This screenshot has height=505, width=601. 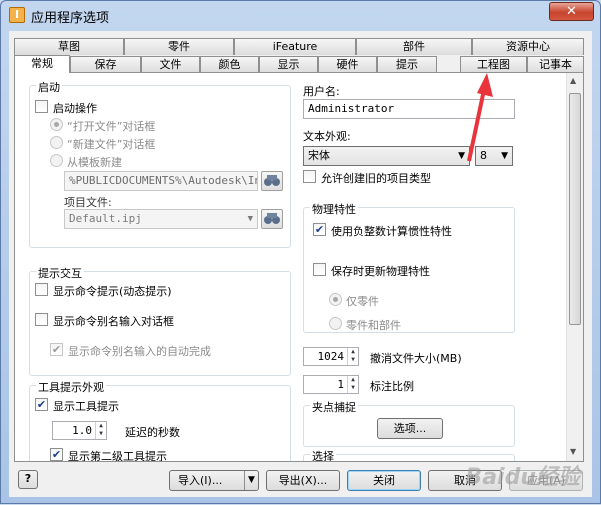 What do you see at coordinates (94, 162) in the screenshot?
I see `from-template-label: 从模板新建` at bounding box center [94, 162].